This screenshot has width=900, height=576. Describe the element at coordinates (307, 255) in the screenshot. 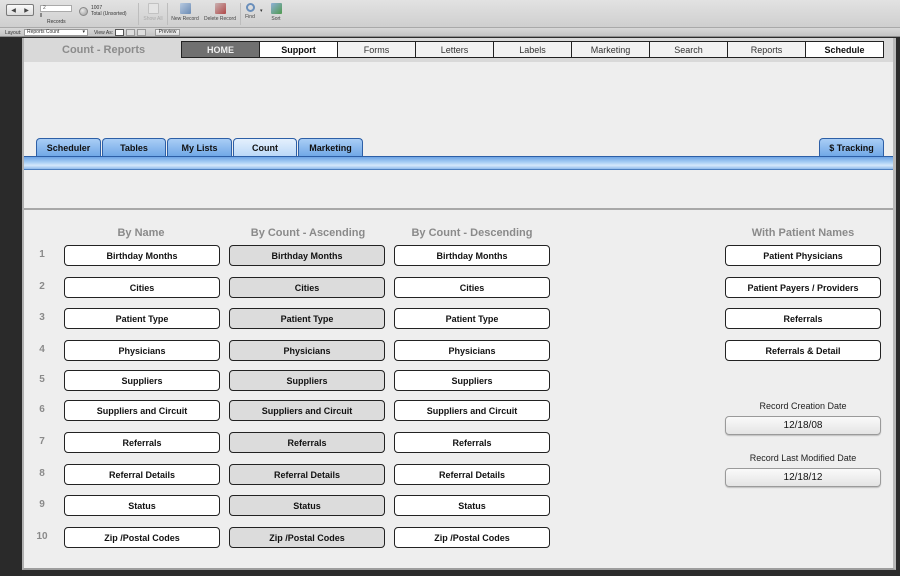

I see `report-button-ascending: Birthday Months` at that location.